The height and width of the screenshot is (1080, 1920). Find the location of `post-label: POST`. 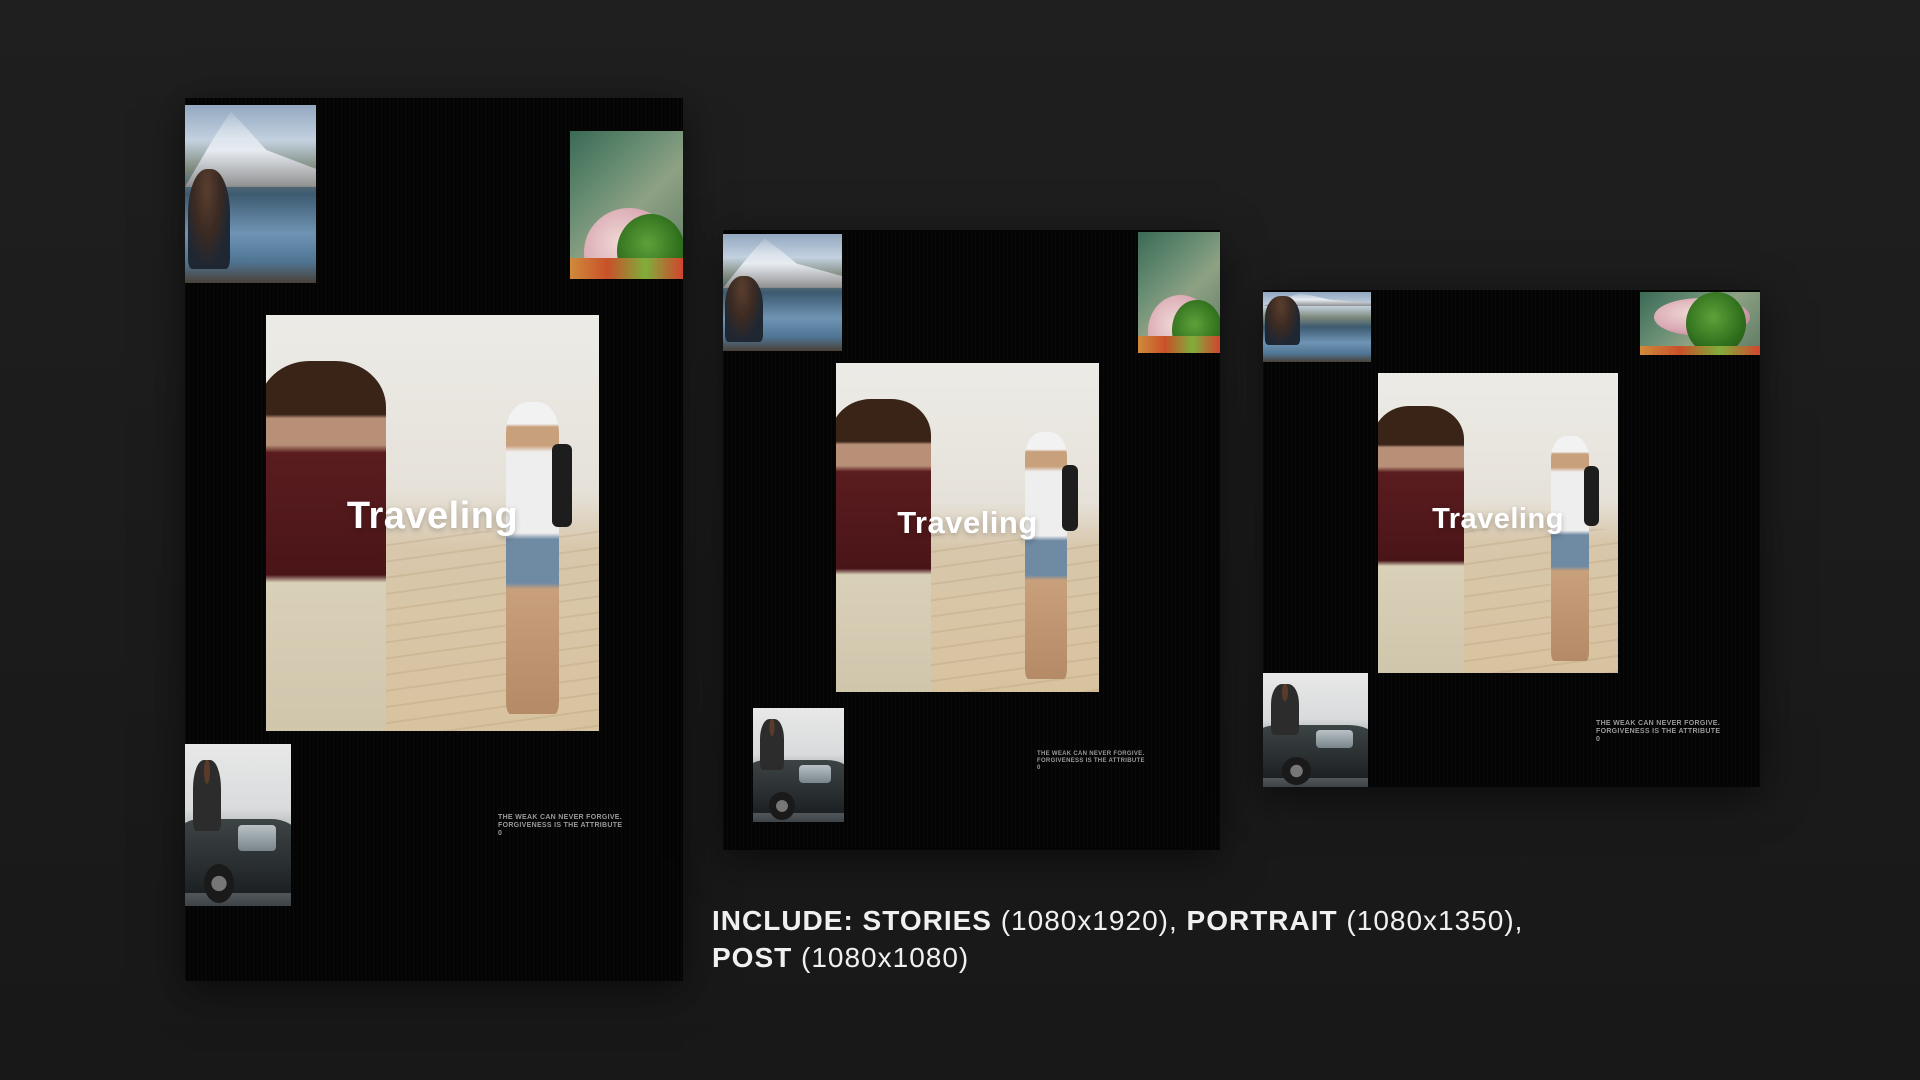

post-label: POST is located at coordinates (752, 957).